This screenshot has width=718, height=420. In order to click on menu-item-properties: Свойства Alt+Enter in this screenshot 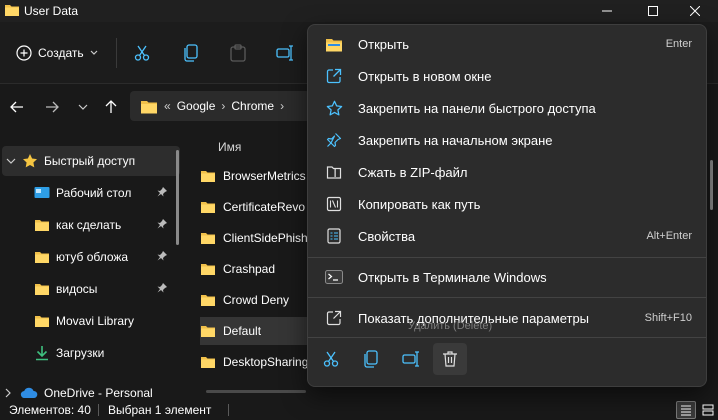, I will do `click(508, 236)`.